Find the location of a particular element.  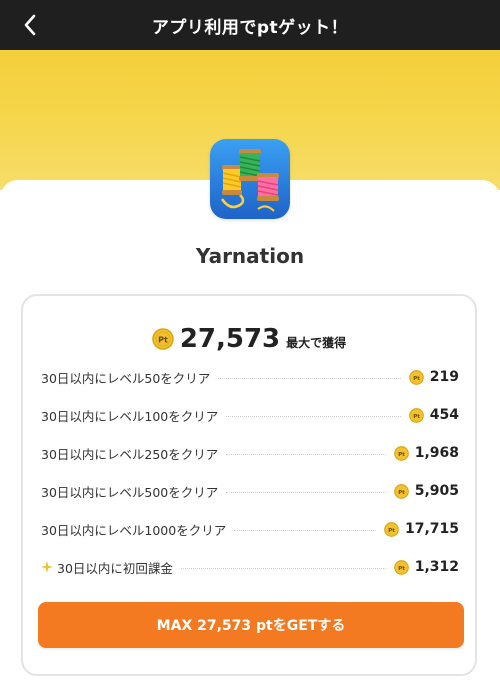

task-label: 30日以内にレベル250をクリア is located at coordinates (130, 454).